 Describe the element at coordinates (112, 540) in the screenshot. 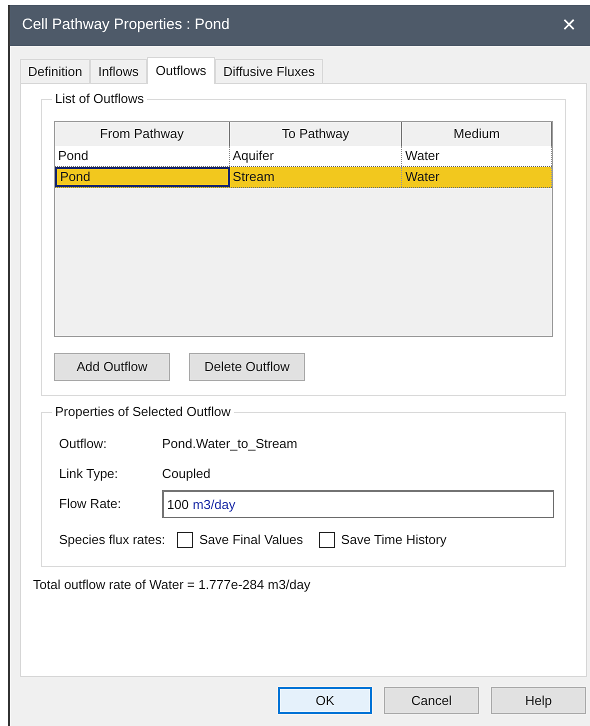

I see `field-label: Species flux rates:` at that location.